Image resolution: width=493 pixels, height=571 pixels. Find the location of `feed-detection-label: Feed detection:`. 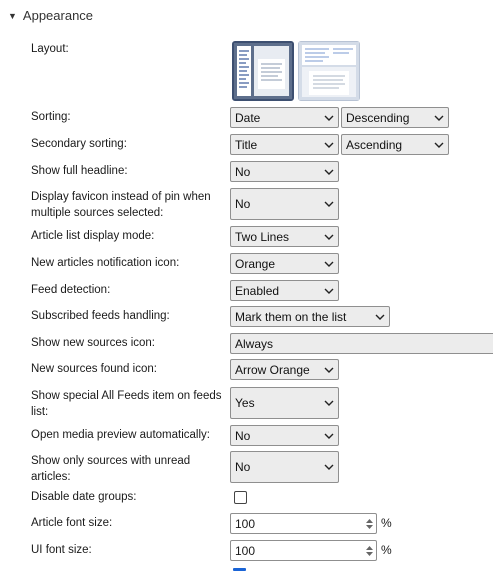

feed-detection-label: Feed detection: is located at coordinates (71, 290).